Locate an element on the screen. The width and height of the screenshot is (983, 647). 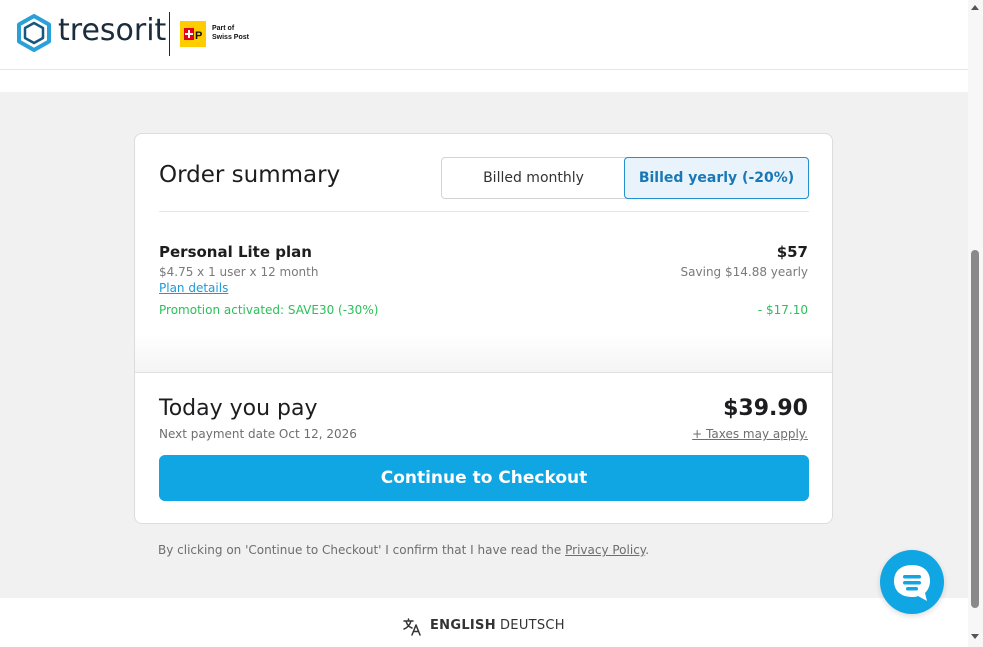
next-payment-date: Next payment date Oct 12, 2026 is located at coordinates (258, 434).